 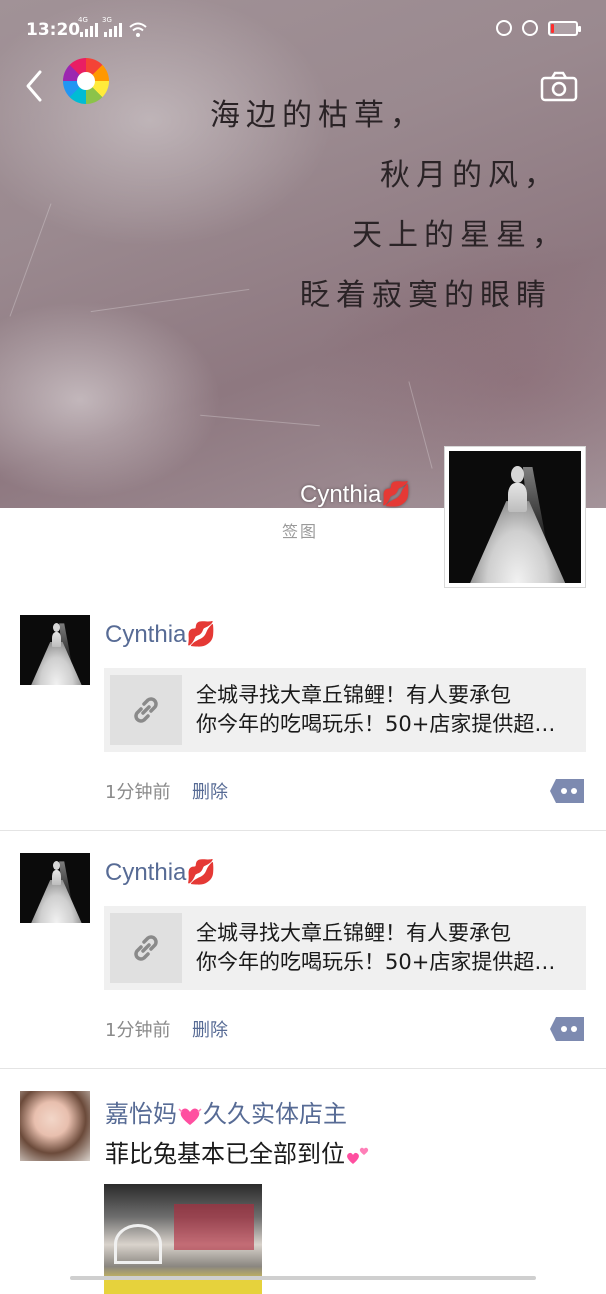 I want to click on cover-poem-line: 天上的星星，, so click(x=460, y=235).